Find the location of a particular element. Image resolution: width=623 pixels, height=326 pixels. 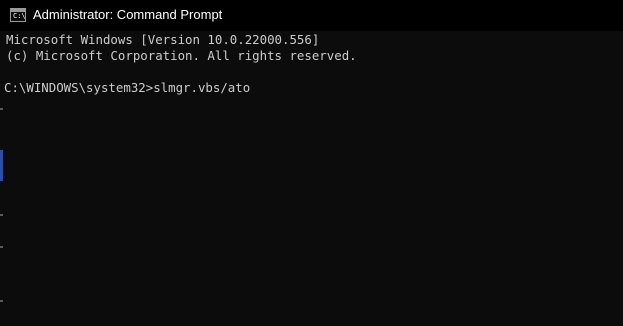

left-edge-accent is located at coordinates (1, 165).